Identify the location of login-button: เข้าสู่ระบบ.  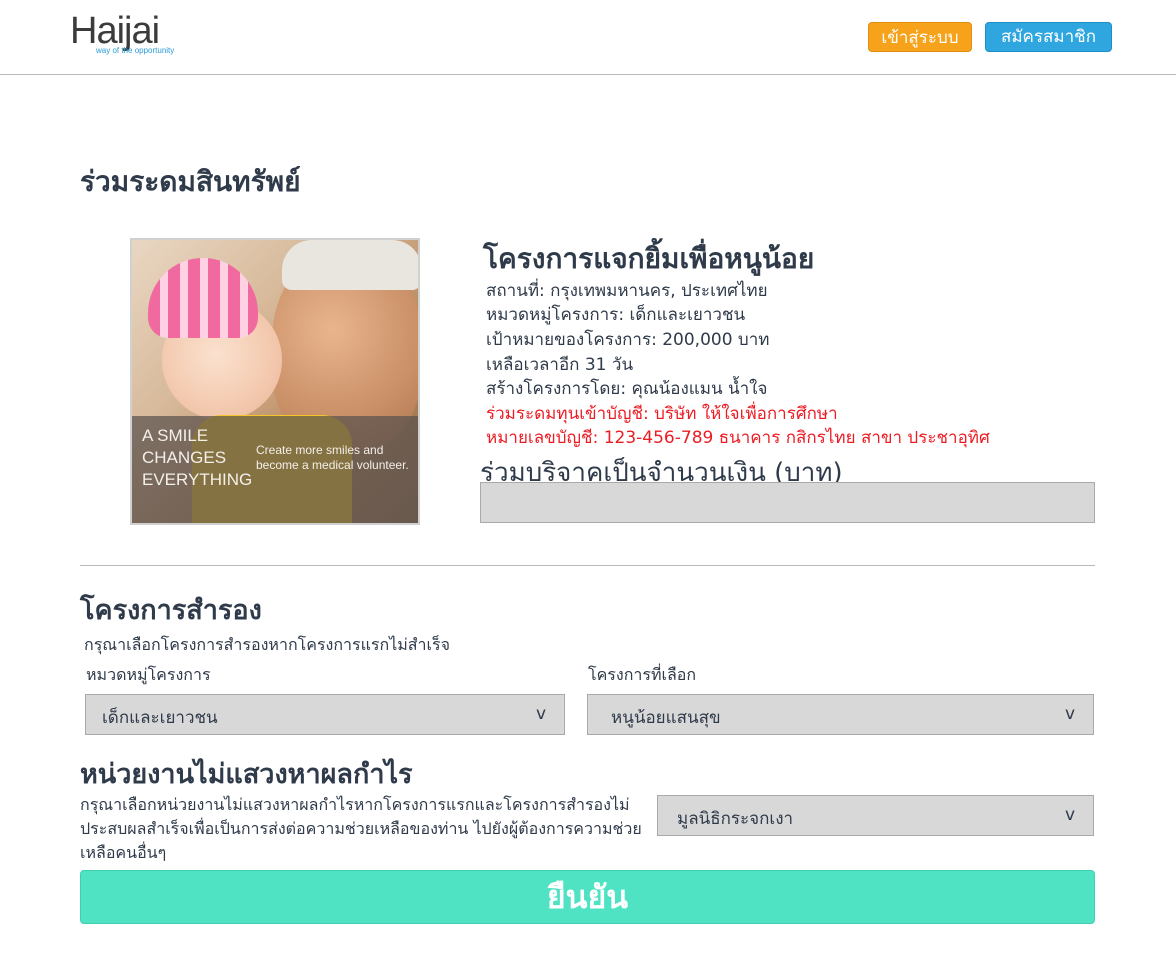
(920, 37).